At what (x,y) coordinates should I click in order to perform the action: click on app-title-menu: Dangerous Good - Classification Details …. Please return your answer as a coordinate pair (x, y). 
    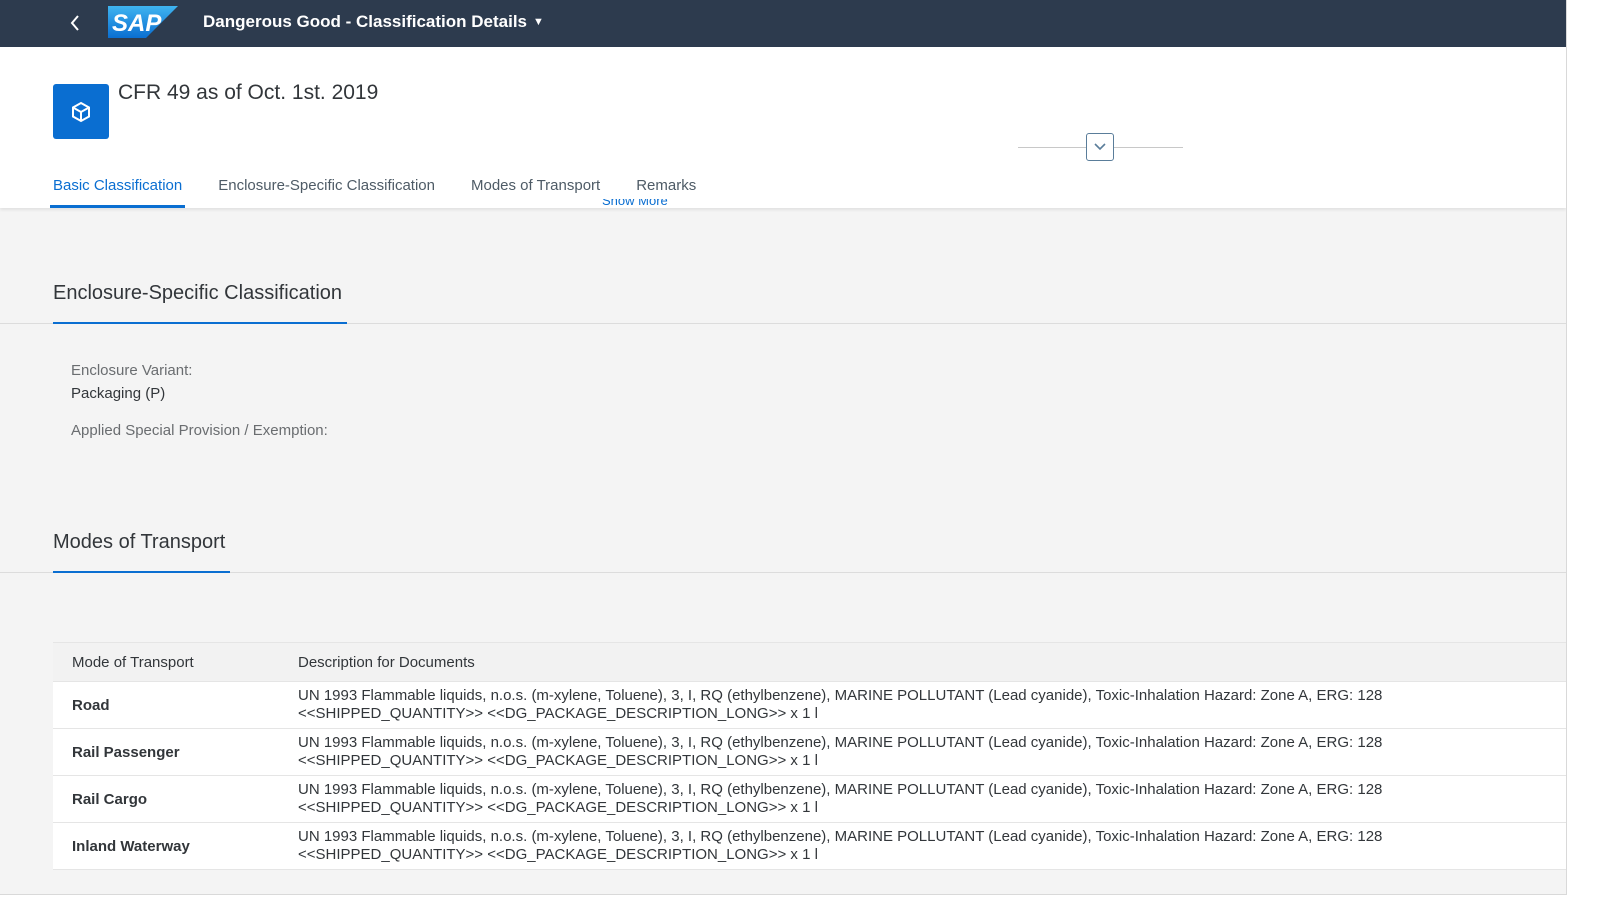
    Looking at the image, I should click on (373, 22).